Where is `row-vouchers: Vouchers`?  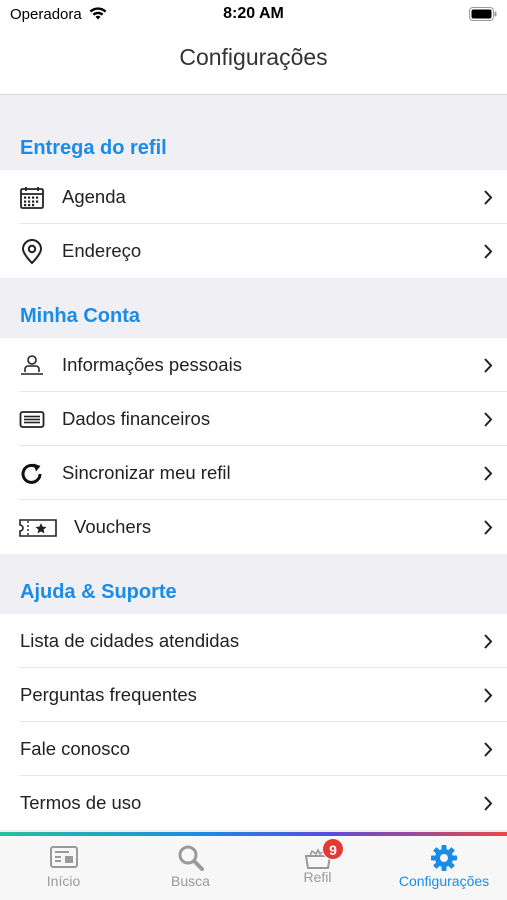
row-vouchers: Vouchers is located at coordinates (253, 527).